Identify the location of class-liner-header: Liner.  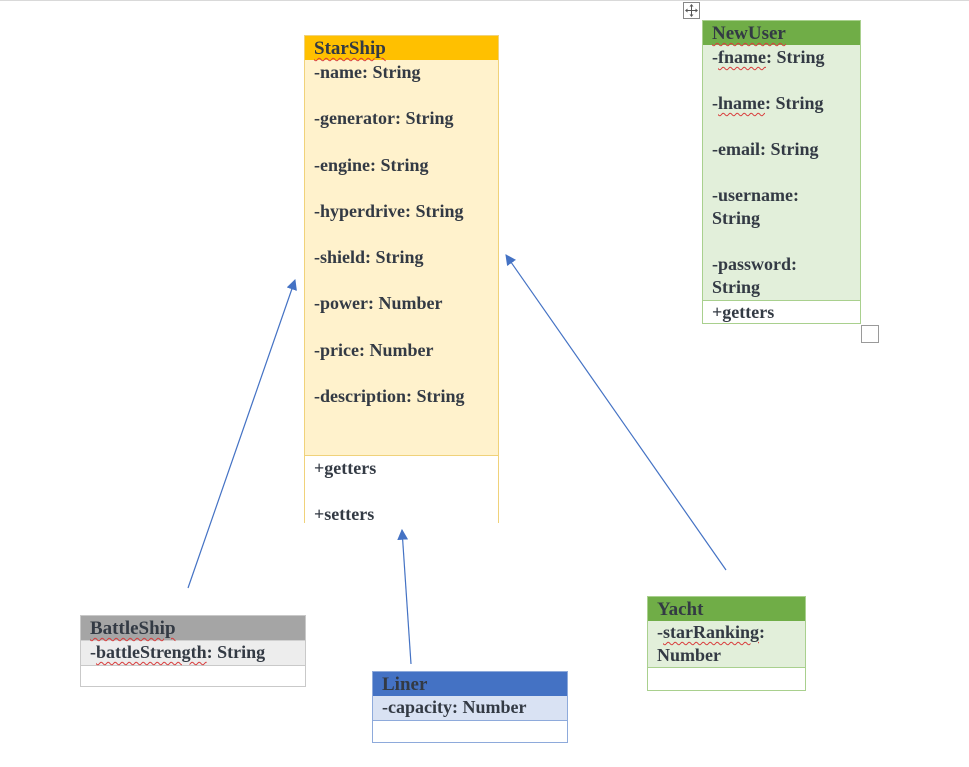
(470, 684).